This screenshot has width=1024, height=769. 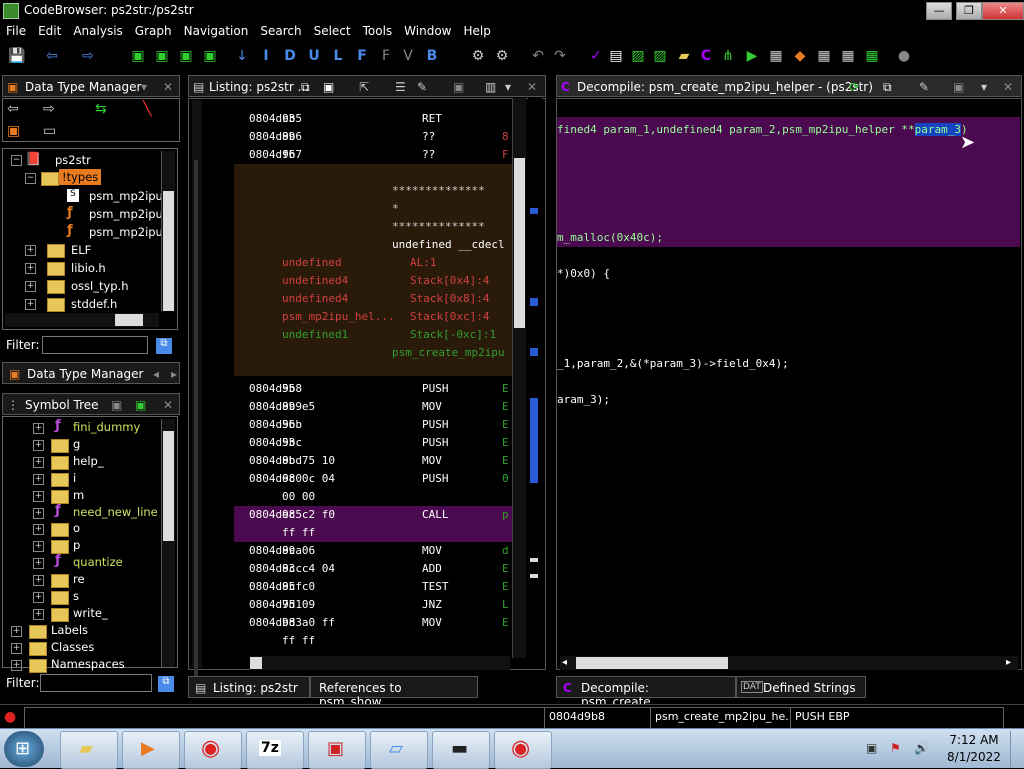 I want to click on taskbar-7zip: 7z, so click(x=275, y=750).